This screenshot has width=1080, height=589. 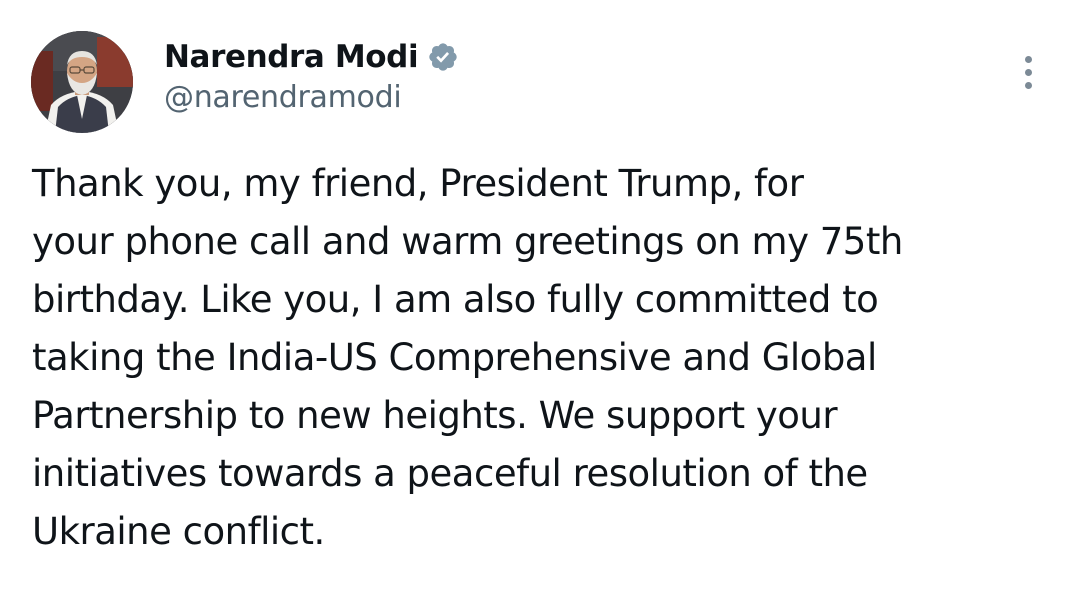 I want to click on more-options-icon, so click(x=1029, y=74).